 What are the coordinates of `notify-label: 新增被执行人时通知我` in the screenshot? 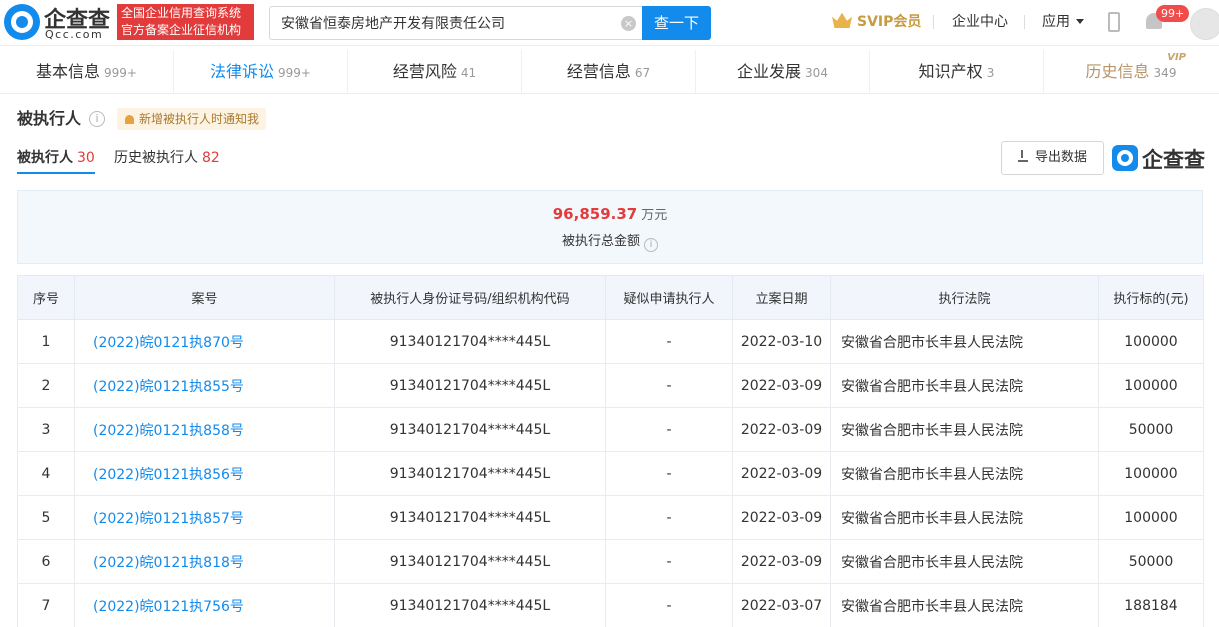 It's located at (199, 119).